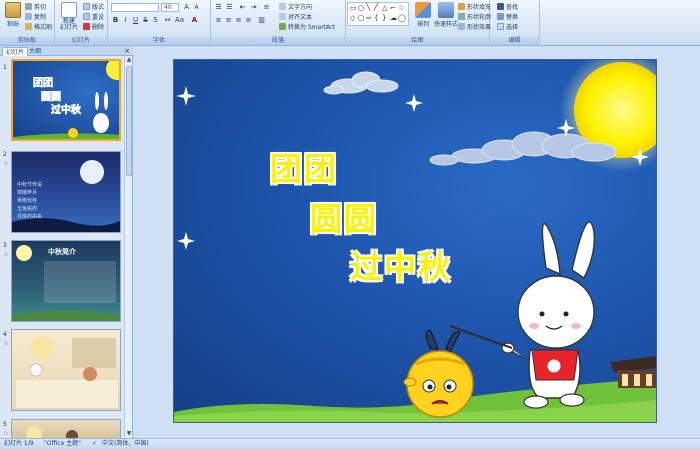 The image size is (700, 449). I want to click on slide-thumbnail-2: 中秋节传说 嫦娥奔月 吴刚伐桂 玉兔捣药 月饼的由来, so click(66, 192).